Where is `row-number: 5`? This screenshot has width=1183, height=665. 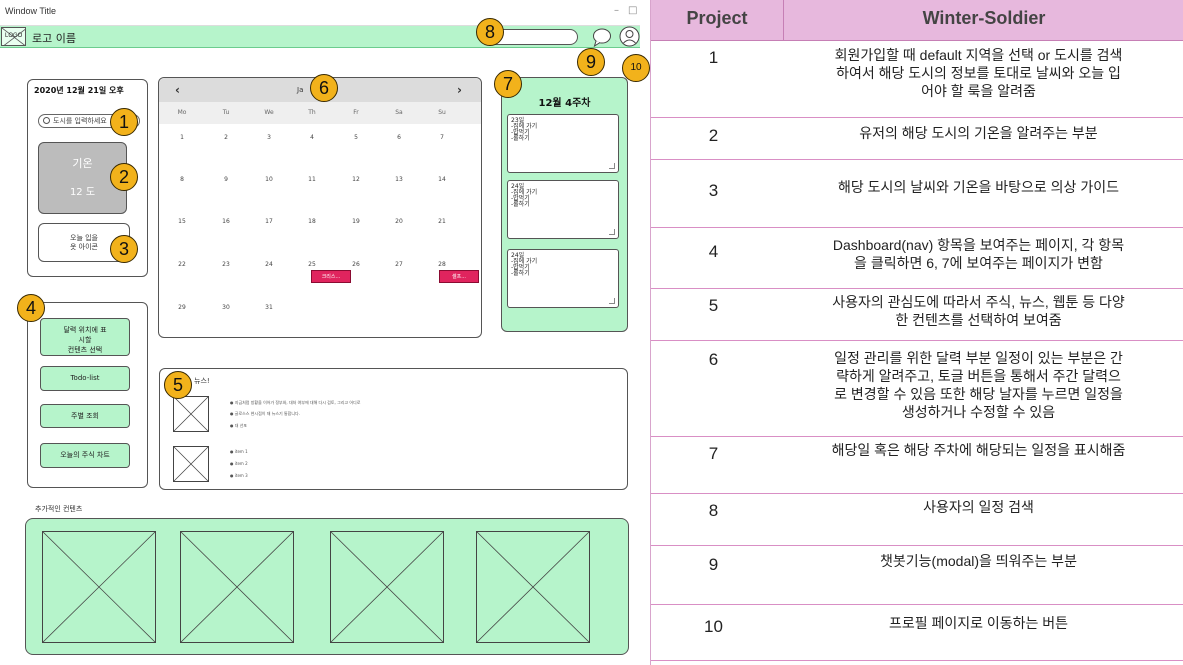 row-number: 5 is located at coordinates (713, 305).